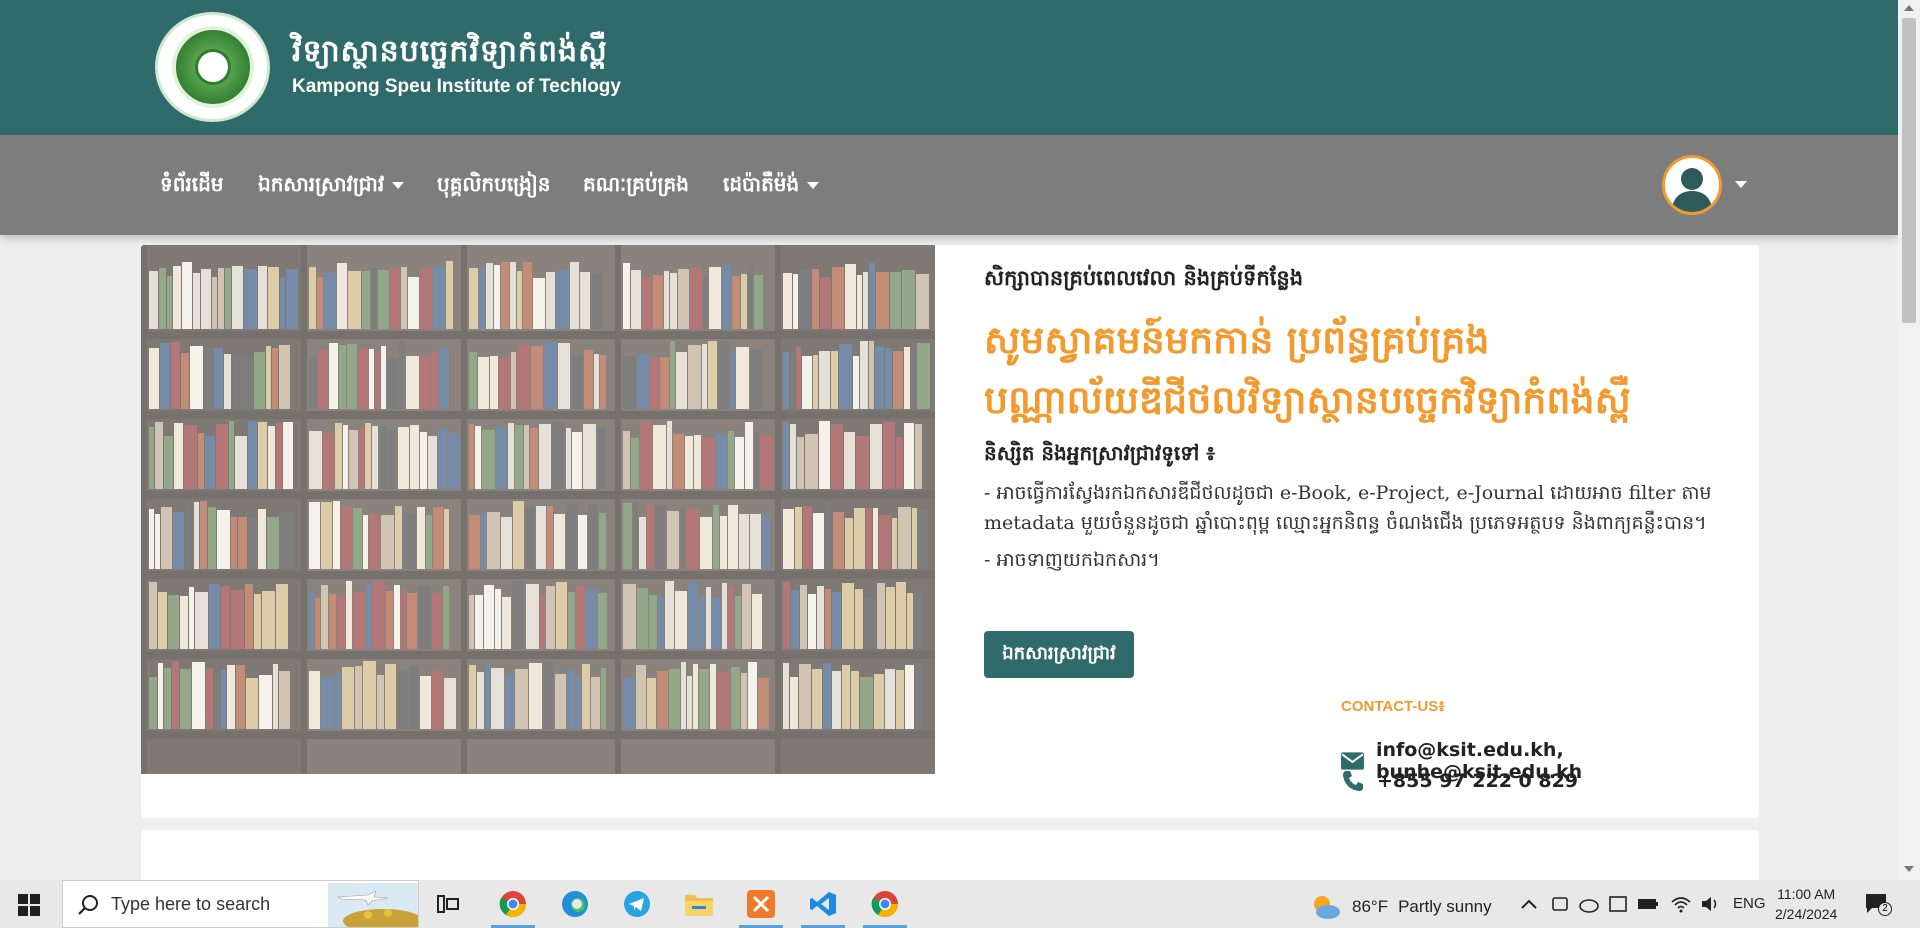 This screenshot has height=928, width=1920. What do you see at coordinates (29, 905) in the screenshot?
I see `windows-start-icon` at bounding box center [29, 905].